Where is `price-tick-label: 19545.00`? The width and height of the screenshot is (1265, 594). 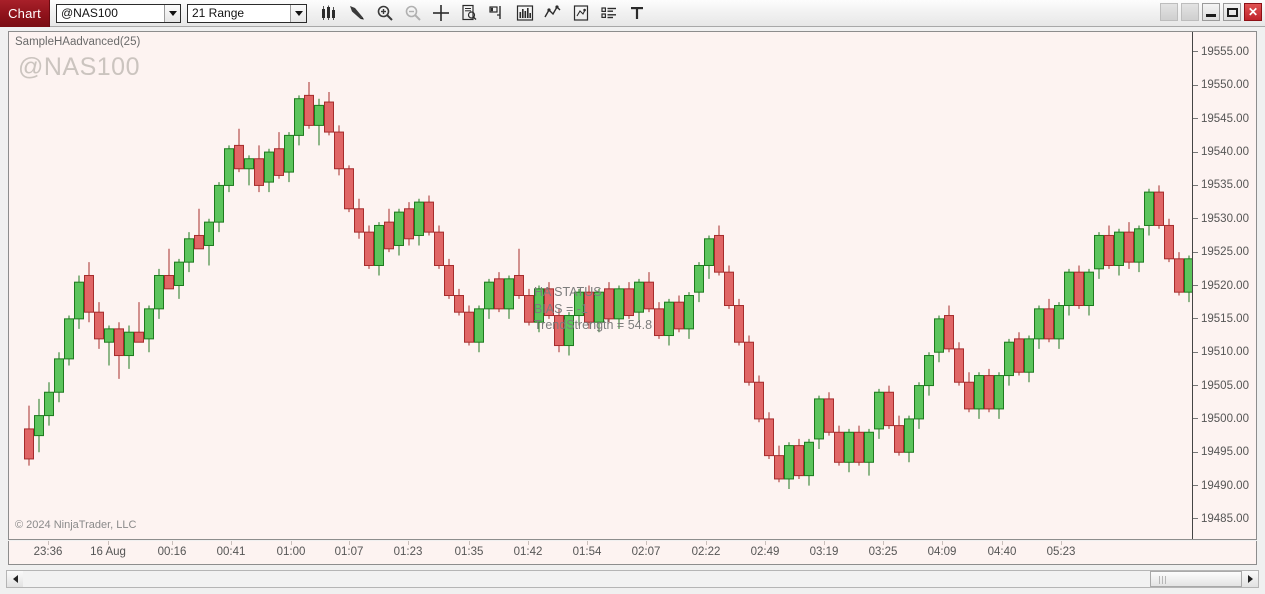
price-tick-label: 19545.00 is located at coordinates (1221, 119).